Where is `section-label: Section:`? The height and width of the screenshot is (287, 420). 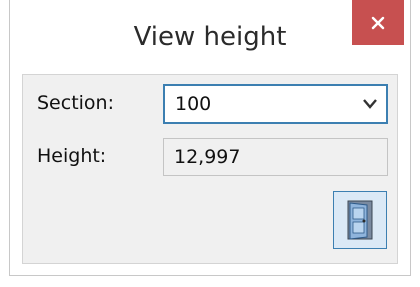
section-label: Section: is located at coordinates (75, 103).